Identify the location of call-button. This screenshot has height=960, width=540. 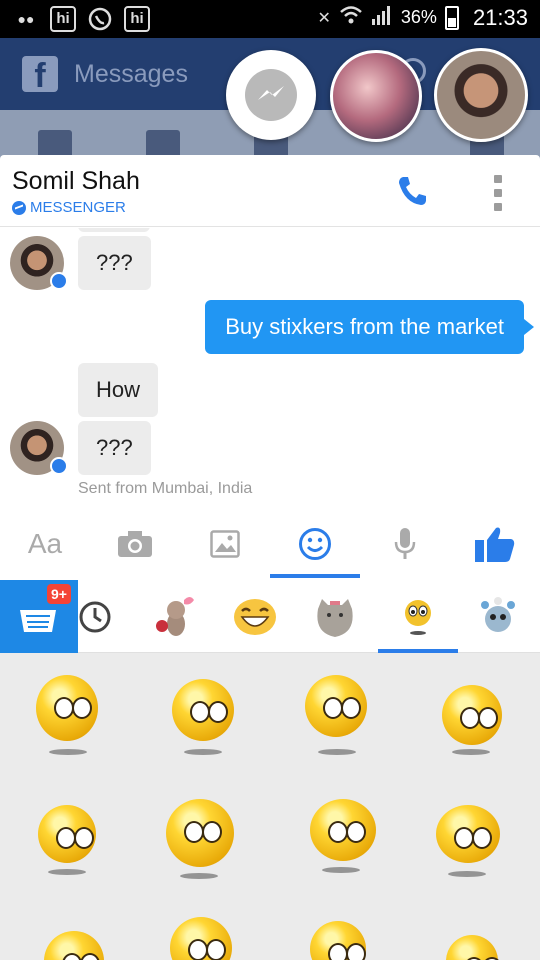
(413, 191).